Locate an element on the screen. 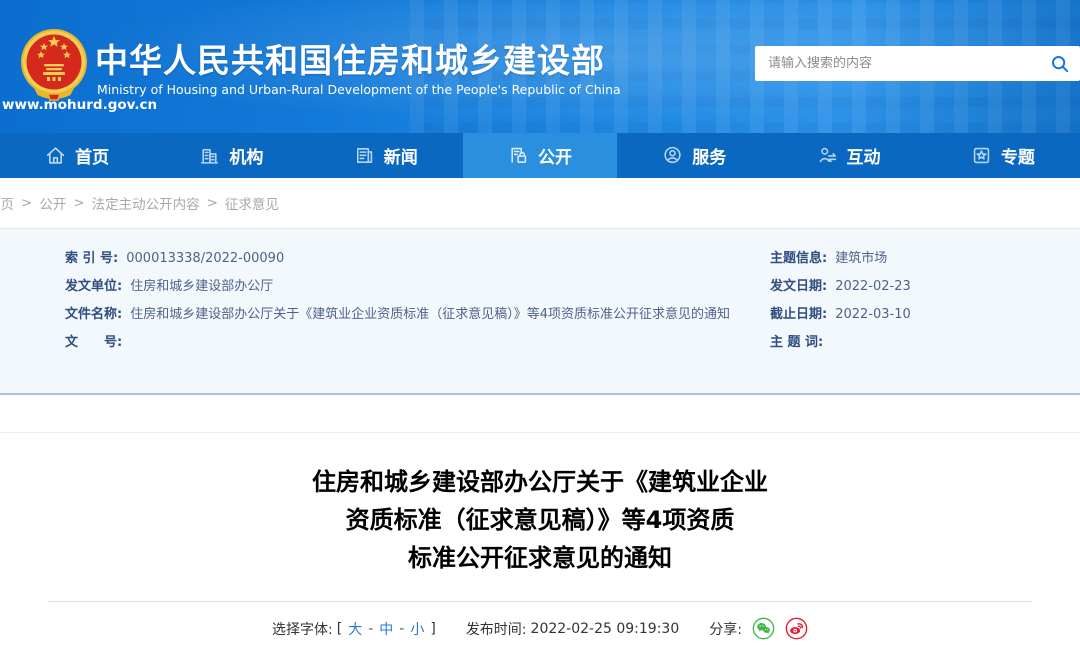 The image size is (1080, 651). wechat-icon is located at coordinates (763, 628).